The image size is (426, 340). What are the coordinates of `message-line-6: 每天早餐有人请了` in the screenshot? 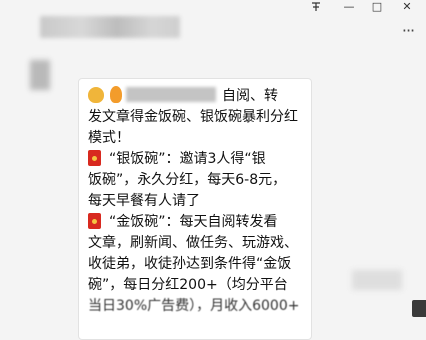 It's located at (144, 201).